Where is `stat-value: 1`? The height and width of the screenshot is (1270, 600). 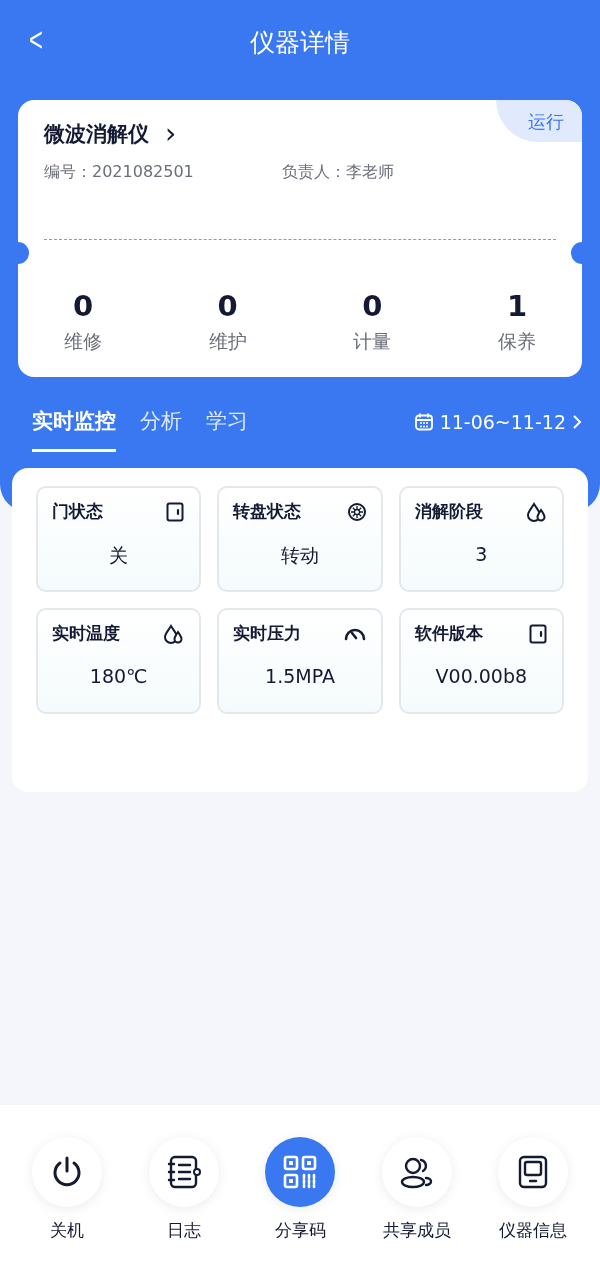 stat-value: 1 is located at coordinates (517, 306).